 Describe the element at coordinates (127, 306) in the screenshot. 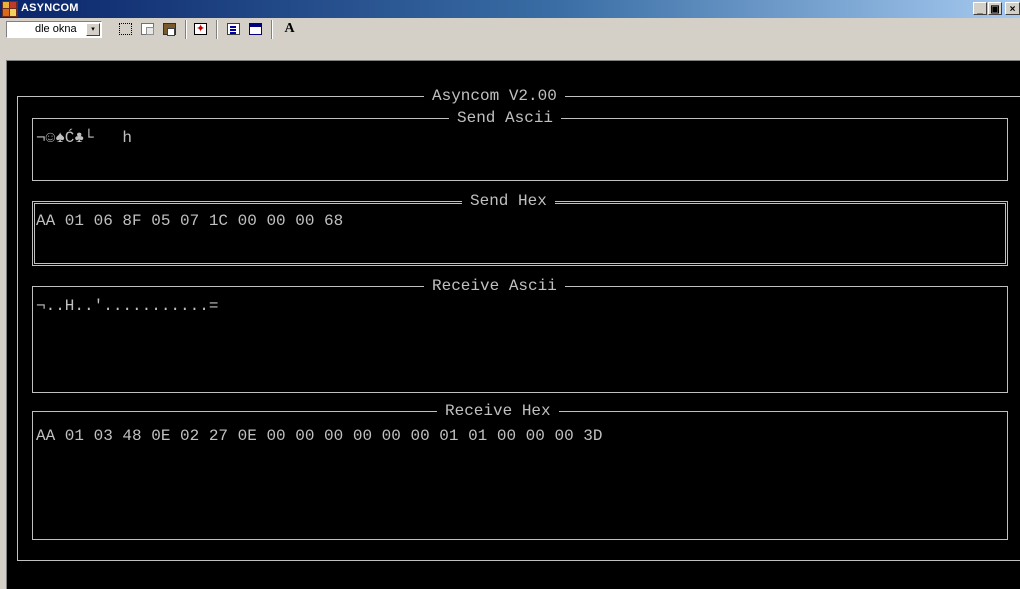

I see `receive-ascii-value: ¬..H..'...........=` at that location.